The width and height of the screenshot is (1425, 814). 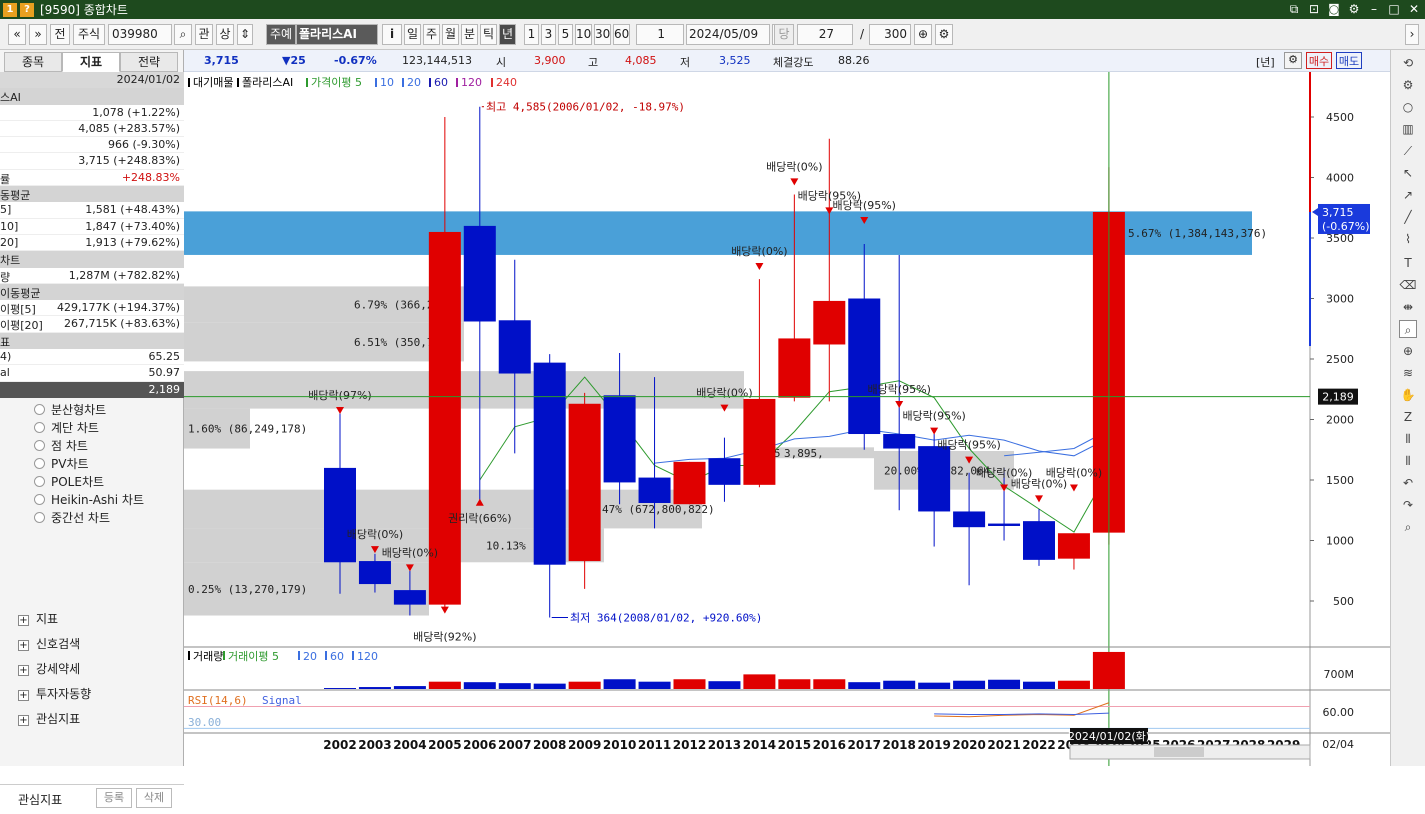 I want to click on interval-button: 30, so click(x=602, y=34).